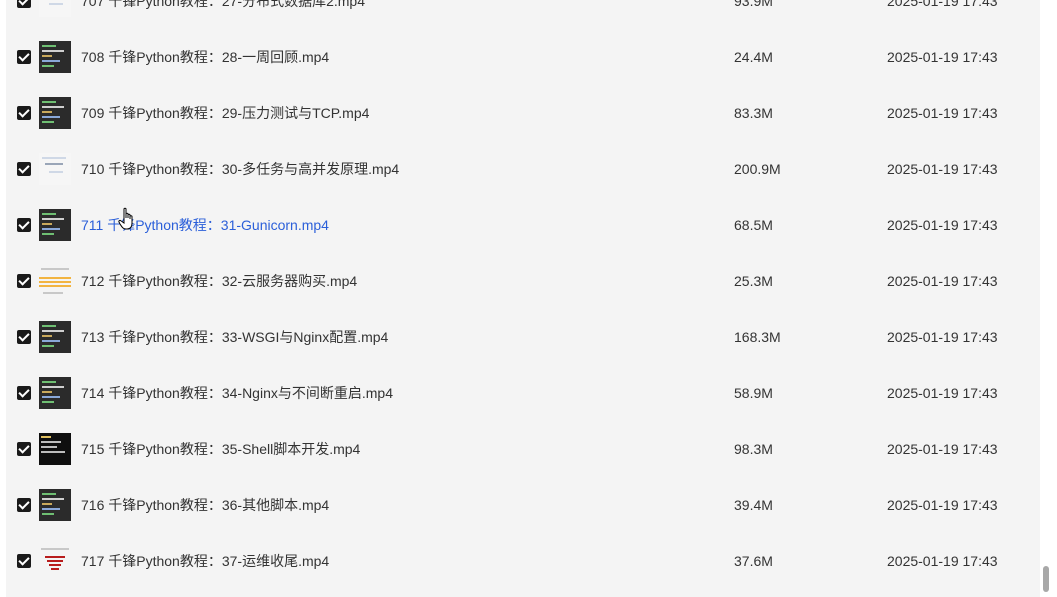 This screenshot has height=597, width=1057. Describe the element at coordinates (753, 225) in the screenshot. I see `file-size: 68.5M` at that location.